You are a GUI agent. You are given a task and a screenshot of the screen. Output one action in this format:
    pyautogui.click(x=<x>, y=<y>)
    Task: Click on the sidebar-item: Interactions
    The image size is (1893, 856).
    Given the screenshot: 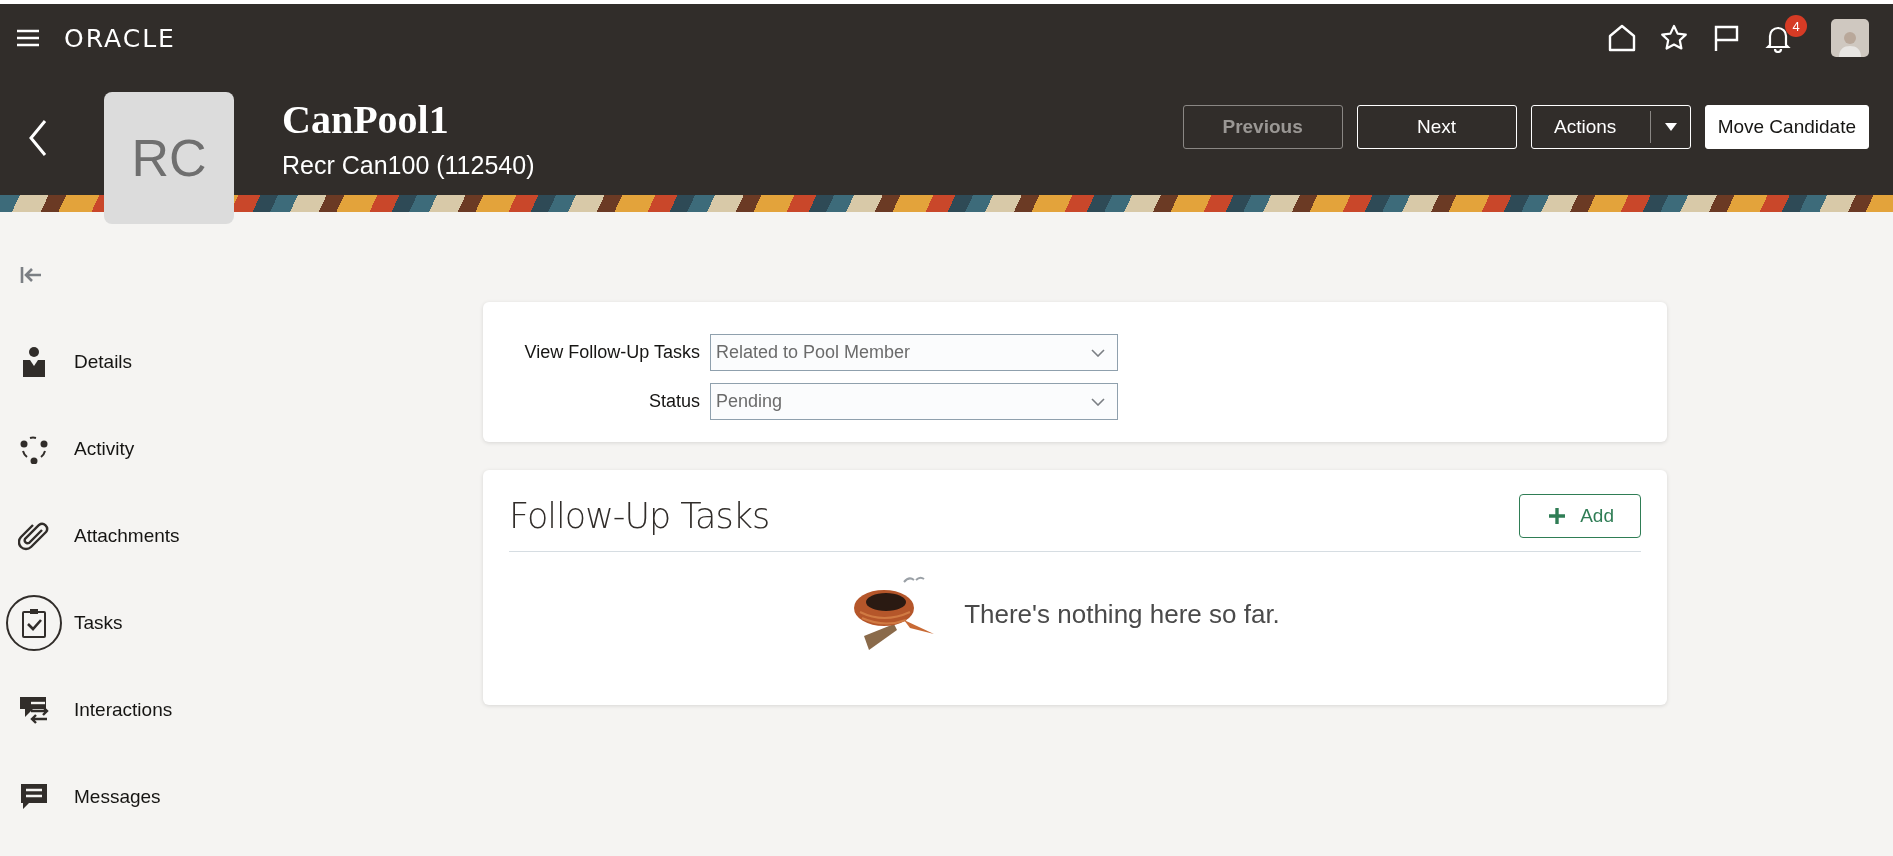 What is the action you would take?
    pyautogui.click(x=89, y=709)
    